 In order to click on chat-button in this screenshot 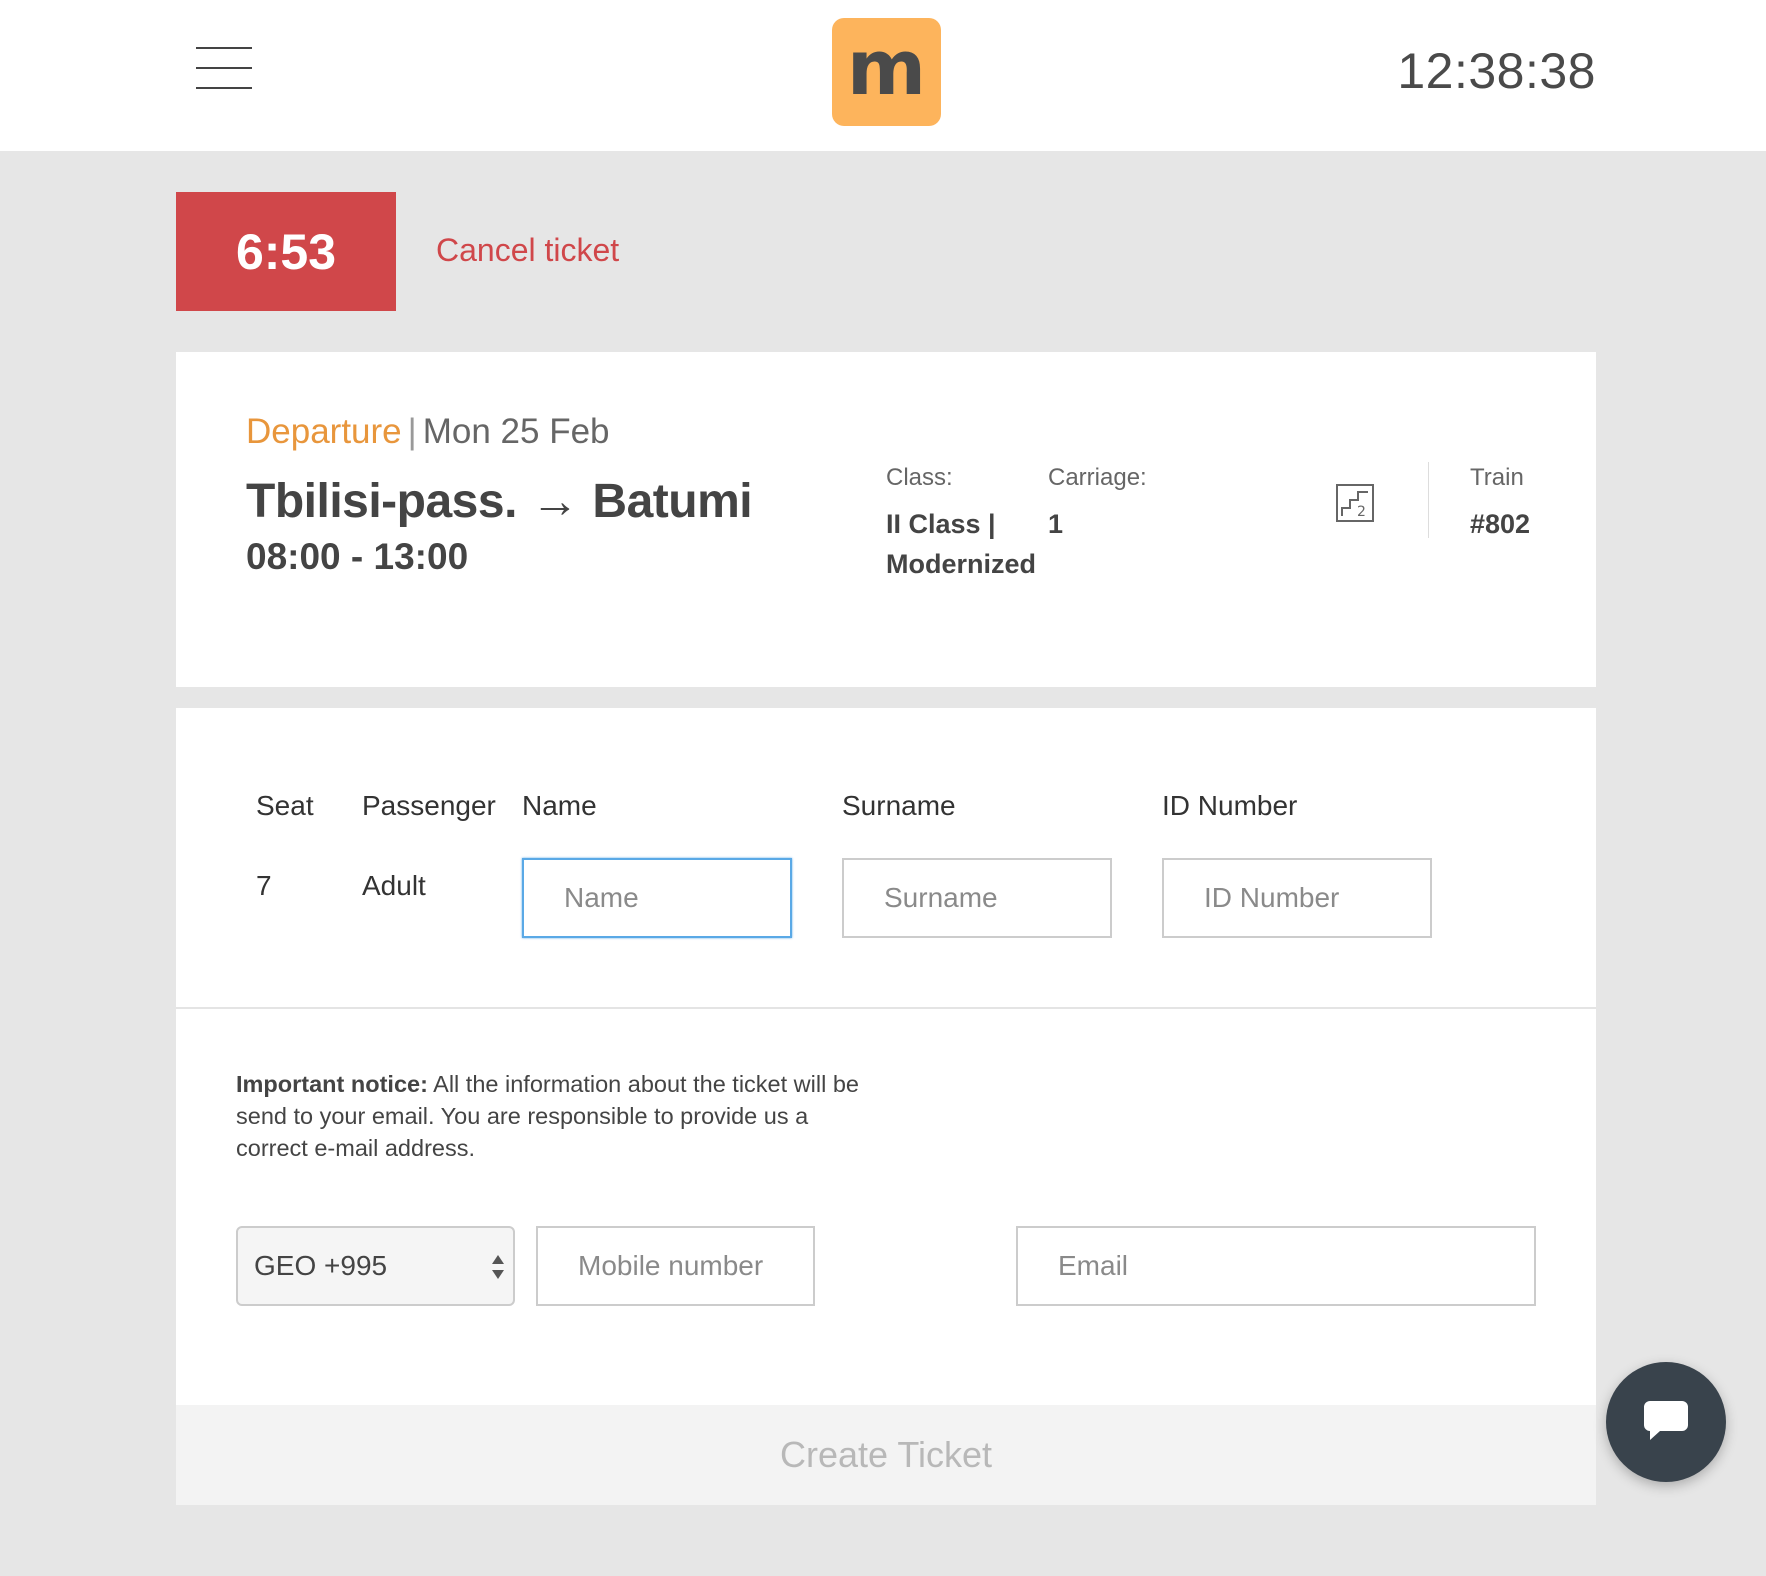, I will do `click(1666, 1422)`.